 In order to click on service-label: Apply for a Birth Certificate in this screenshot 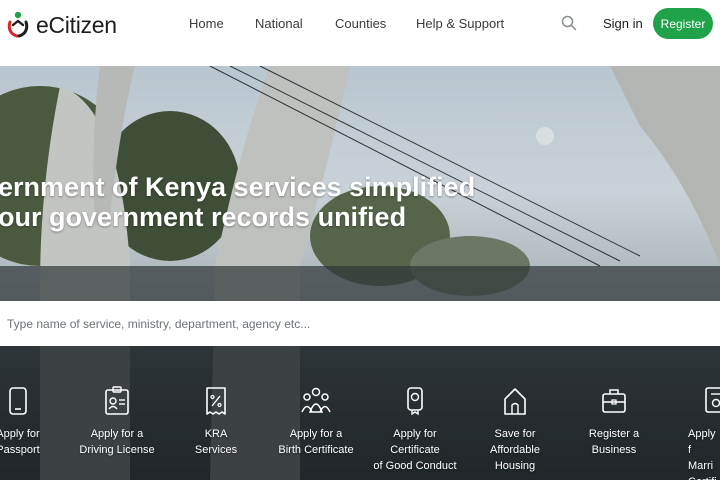, I will do `click(316, 442)`.